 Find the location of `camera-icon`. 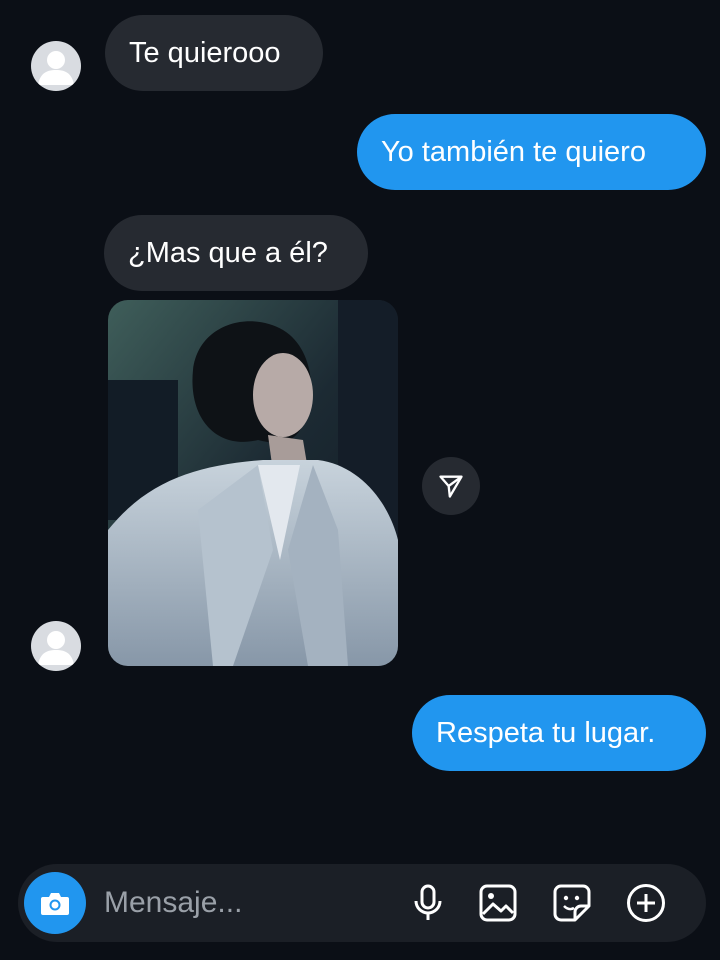

camera-icon is located at coordinates (55, 904).